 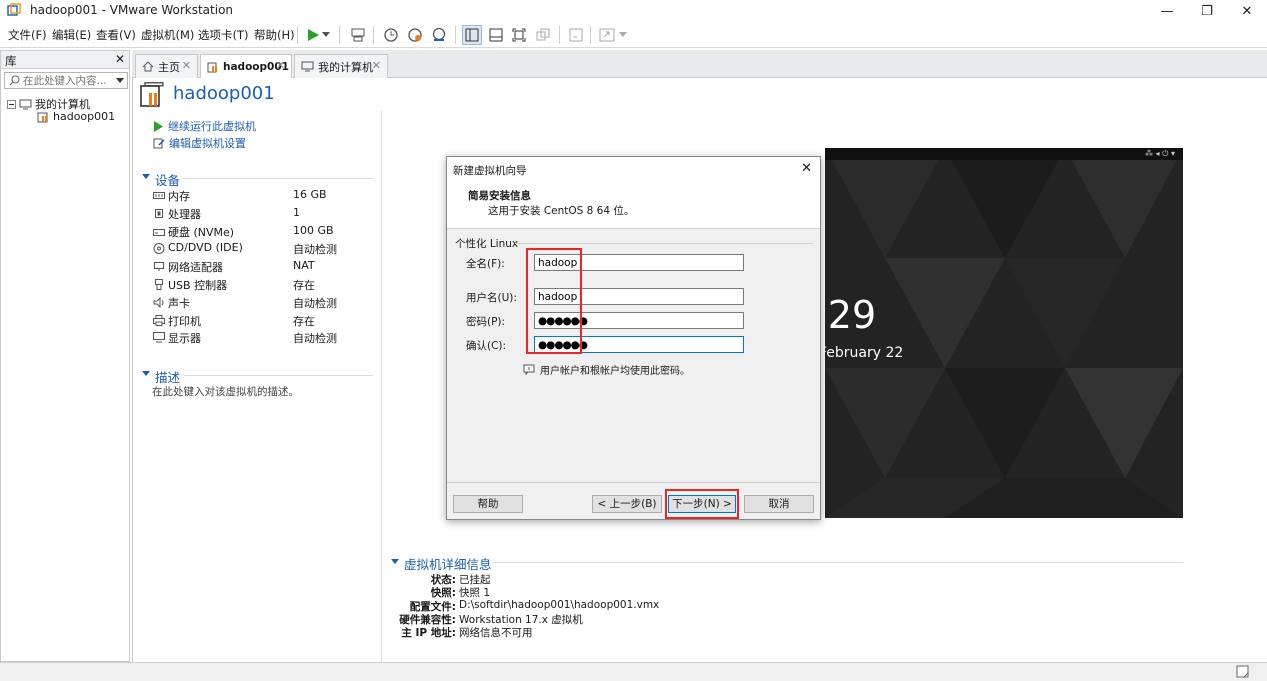 I want to click on tree-item-hadoop001: hadoop001, so click(x=76, y=116).